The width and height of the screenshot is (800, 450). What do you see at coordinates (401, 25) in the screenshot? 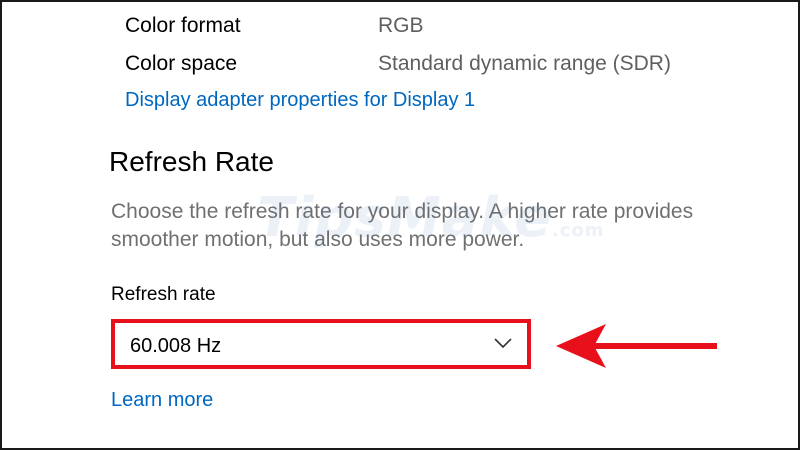
I see `color-format-value: RGB` at bounding box center [401, 25].